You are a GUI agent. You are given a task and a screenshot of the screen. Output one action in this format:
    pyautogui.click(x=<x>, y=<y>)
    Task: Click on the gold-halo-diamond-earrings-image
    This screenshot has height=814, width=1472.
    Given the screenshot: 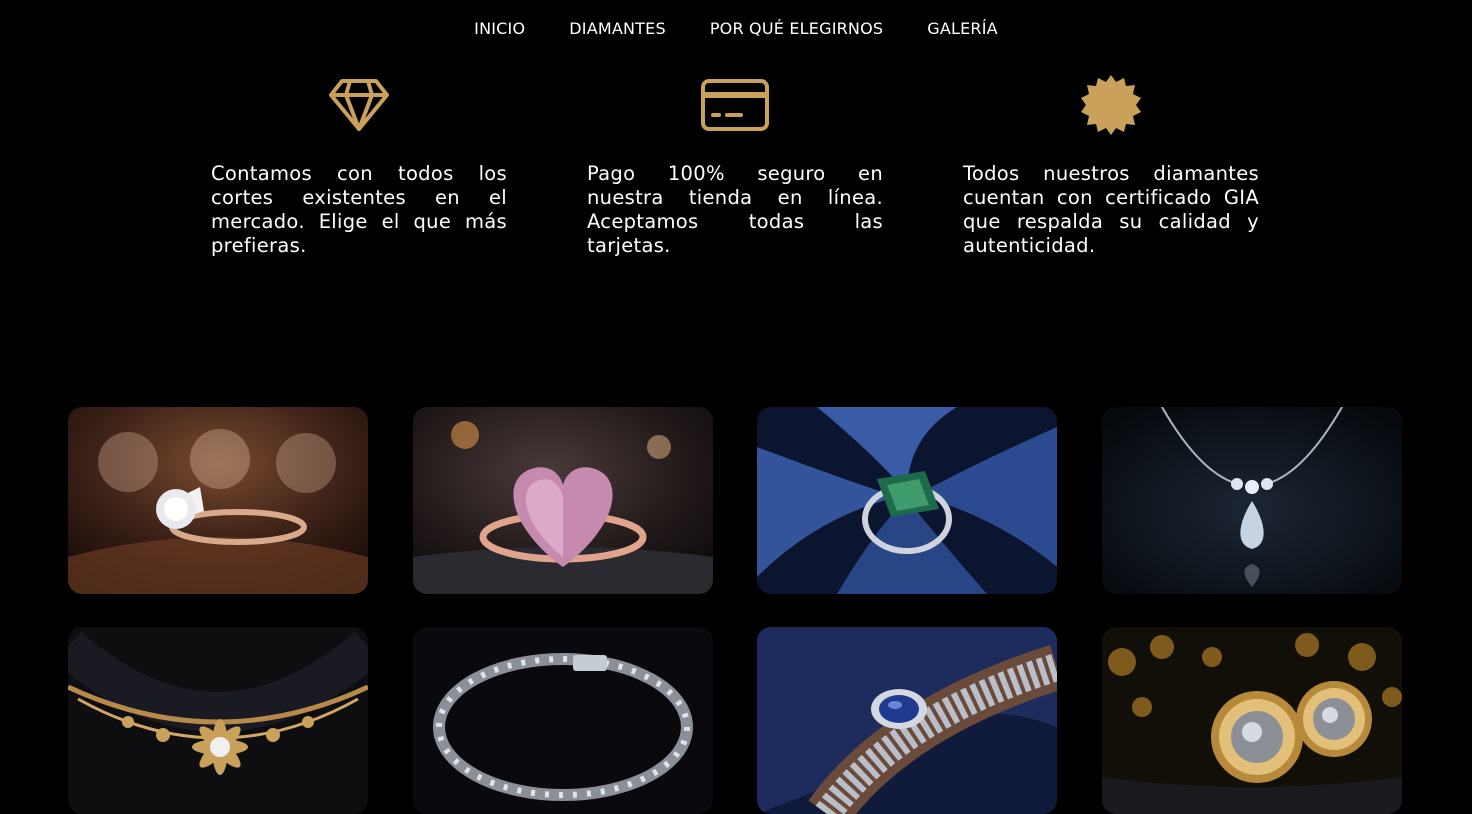 What is the action you would take?
    pyautogui.click(x=1252, y=720)
    